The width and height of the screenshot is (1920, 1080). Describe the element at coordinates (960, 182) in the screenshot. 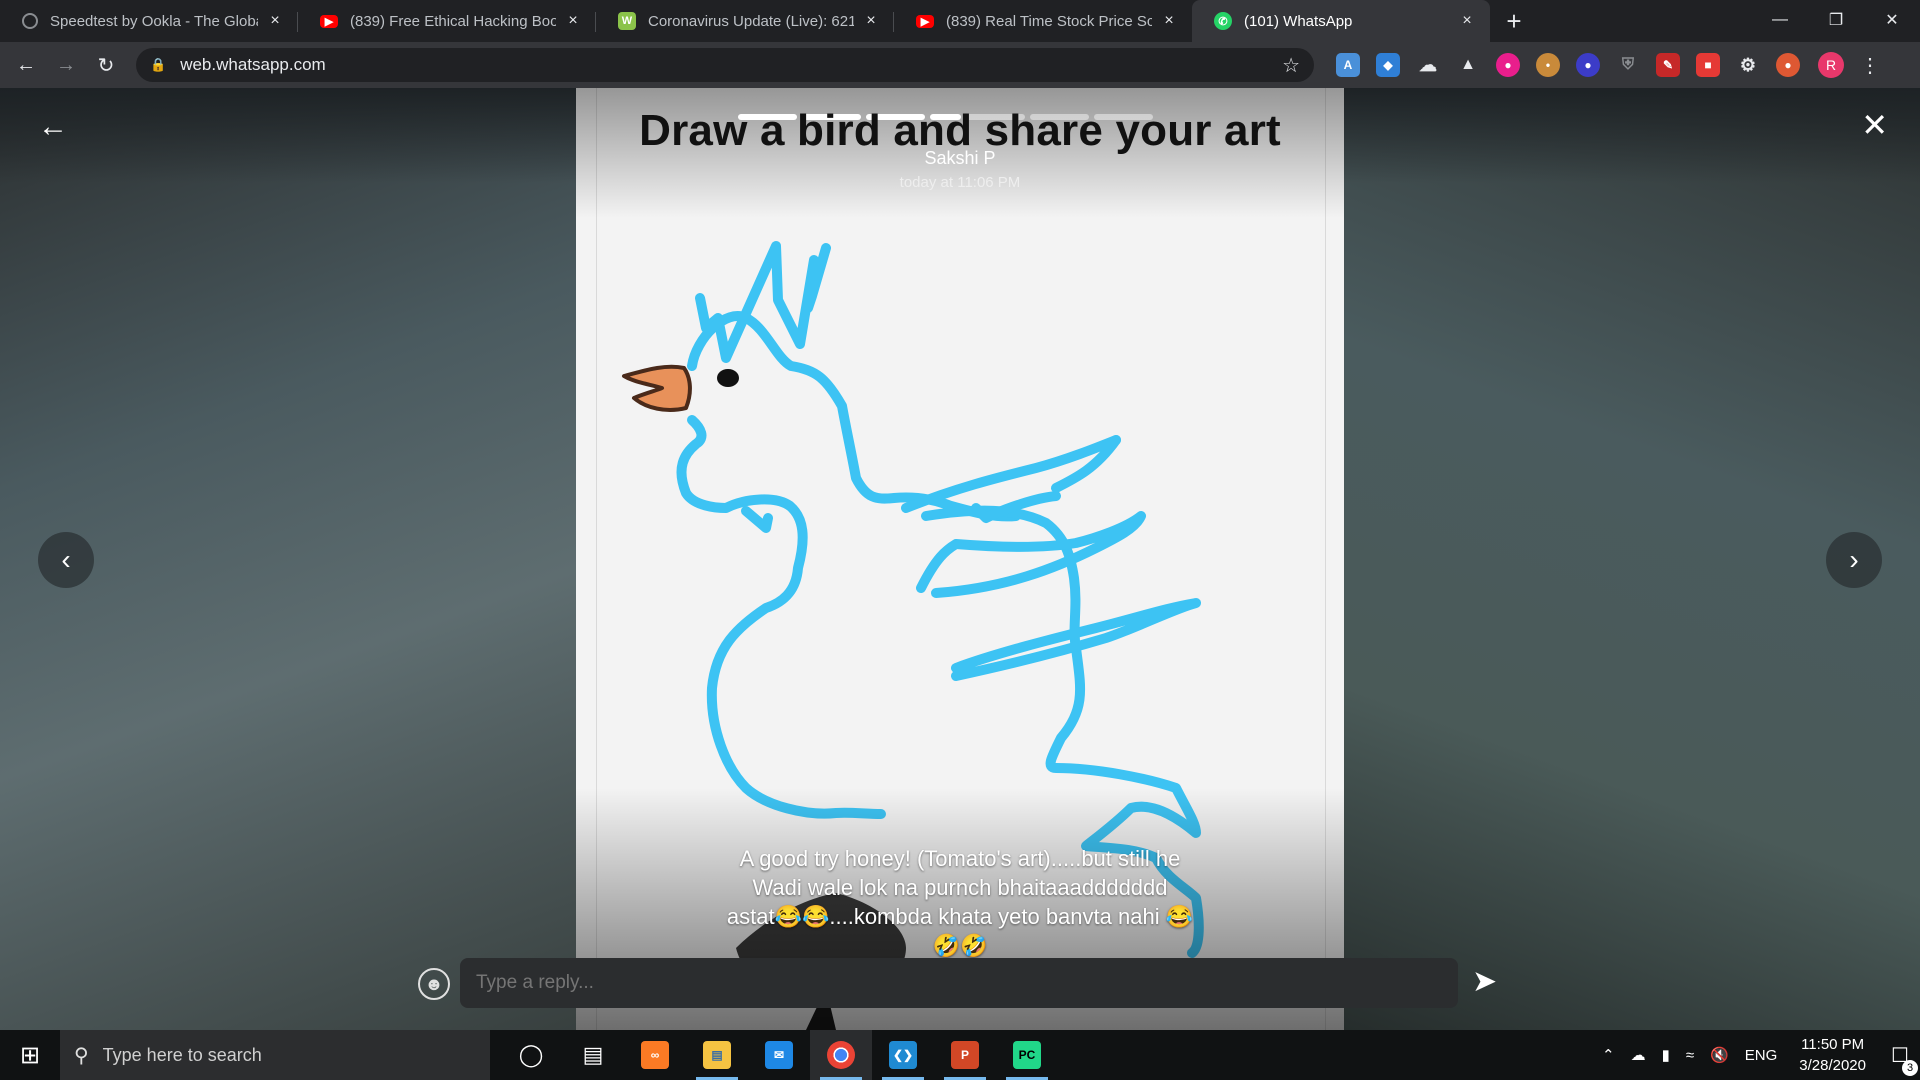

I see `status-timestamp: today at 11:06 PM` at that location.